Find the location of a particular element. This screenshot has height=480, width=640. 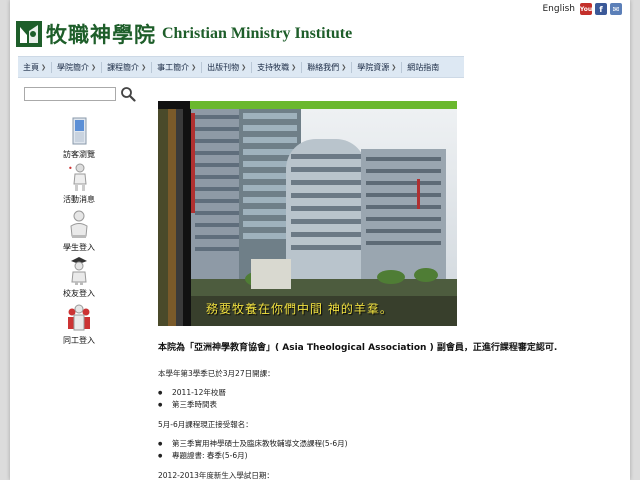

link-topic-certificate: 專題證書: 春季(5-6月) is located at coordinates (210, 455).